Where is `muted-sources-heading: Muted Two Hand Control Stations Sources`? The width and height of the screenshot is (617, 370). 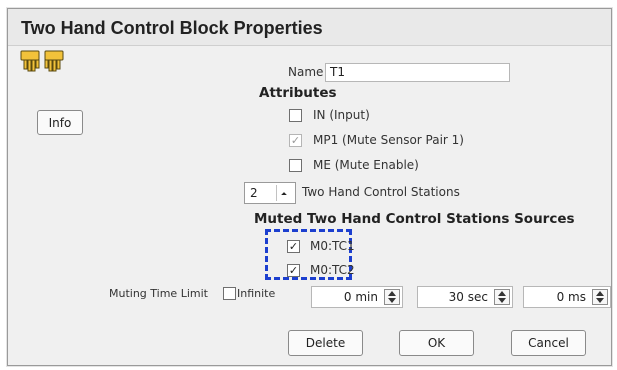
muted-sources-heading: Muted Two Hand Control Stations Sources is located at coordinates (414, 219).